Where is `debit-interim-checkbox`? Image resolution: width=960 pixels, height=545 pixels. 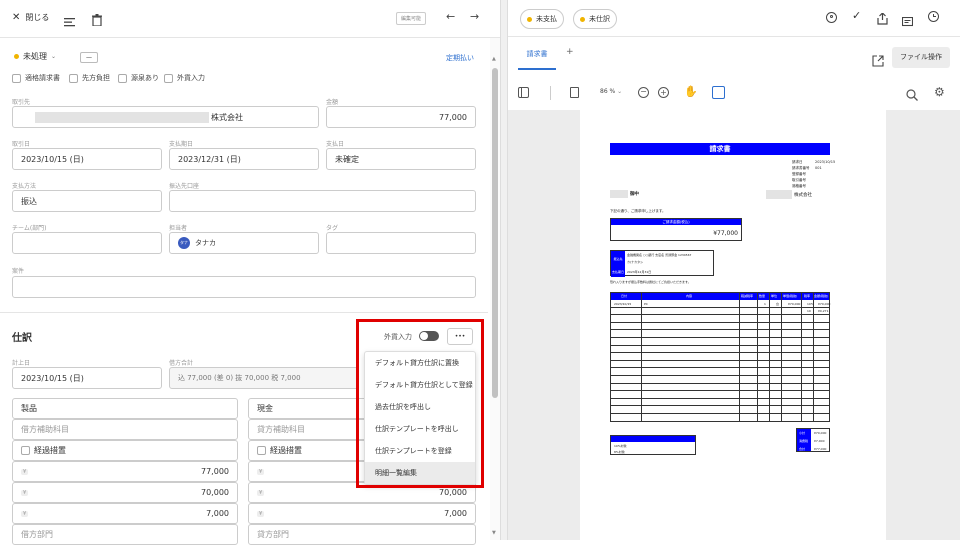 debit-interim-checkbox is located at coordinates (25, 450).